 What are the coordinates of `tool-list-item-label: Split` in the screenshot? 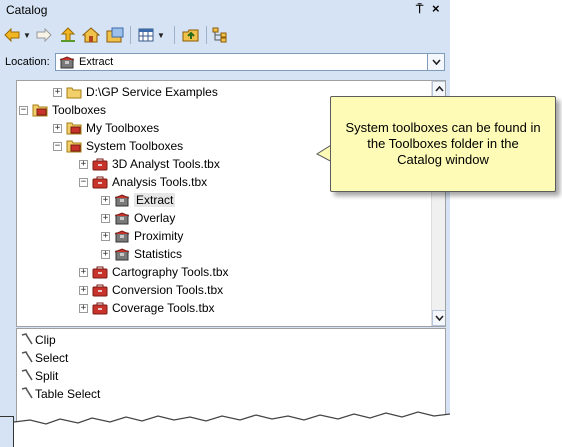 It's located at (47, 376).